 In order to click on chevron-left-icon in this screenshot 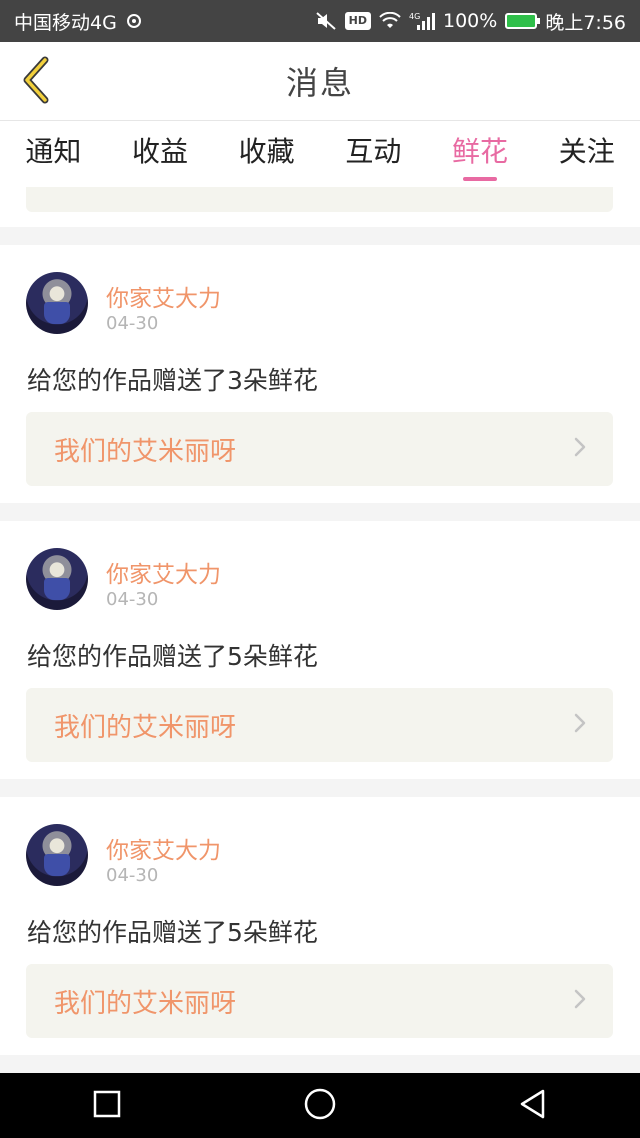, I will do `click(36, 82)`.